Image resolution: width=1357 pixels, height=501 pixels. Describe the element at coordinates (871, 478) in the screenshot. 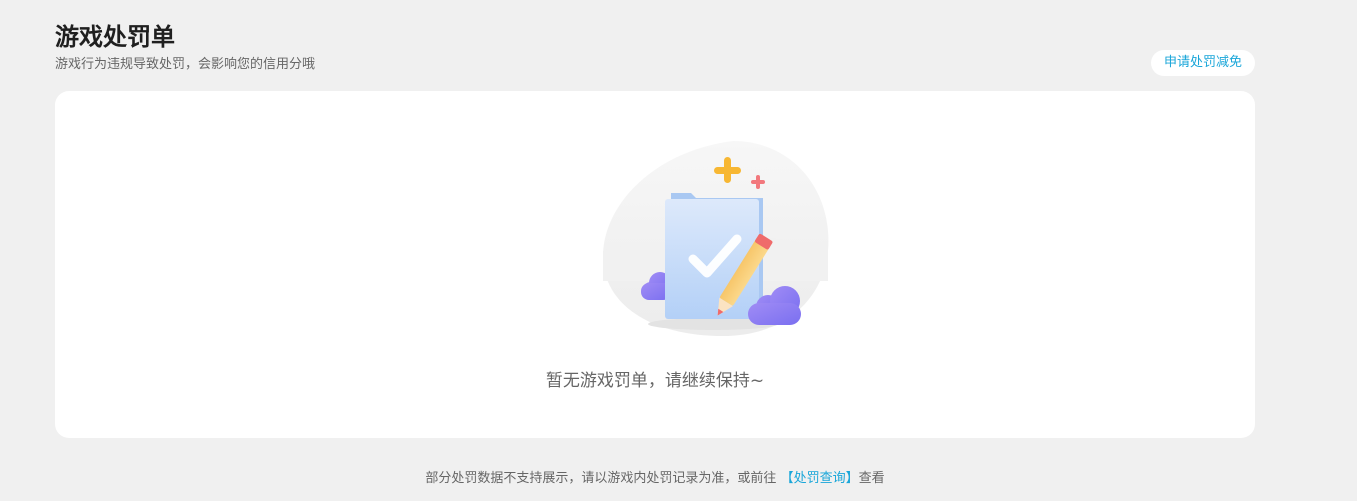

I see `footer-note-suffix: 查看` at that location.